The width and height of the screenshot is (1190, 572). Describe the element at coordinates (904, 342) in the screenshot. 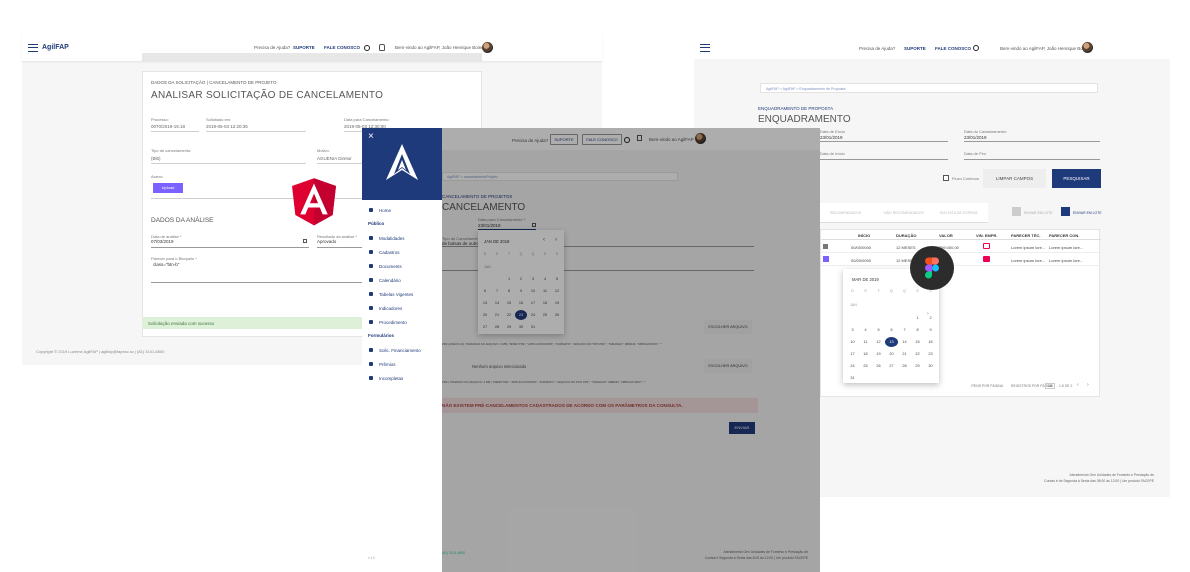

I see `calendar-day: 14` at that location.